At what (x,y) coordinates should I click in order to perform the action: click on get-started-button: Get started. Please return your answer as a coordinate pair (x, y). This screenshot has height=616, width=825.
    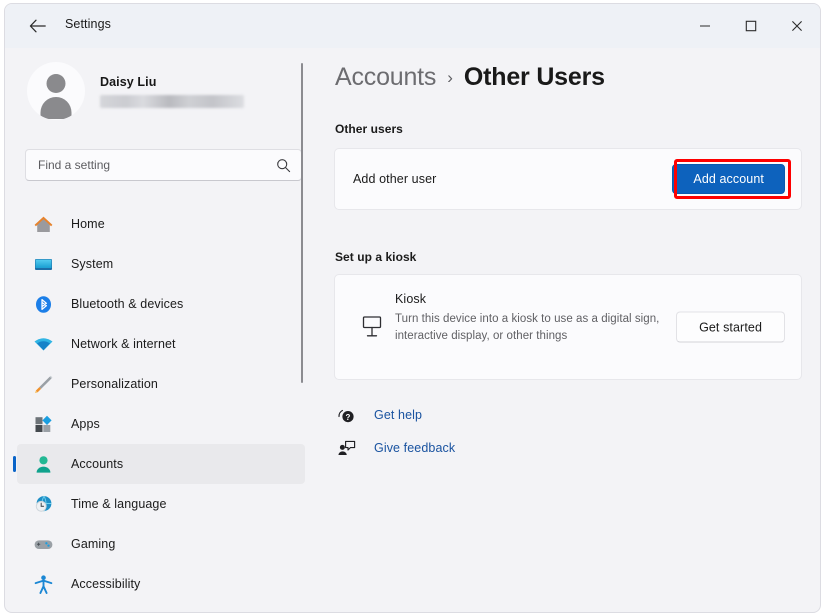
    Looking at the image, I should click on (730, 327).